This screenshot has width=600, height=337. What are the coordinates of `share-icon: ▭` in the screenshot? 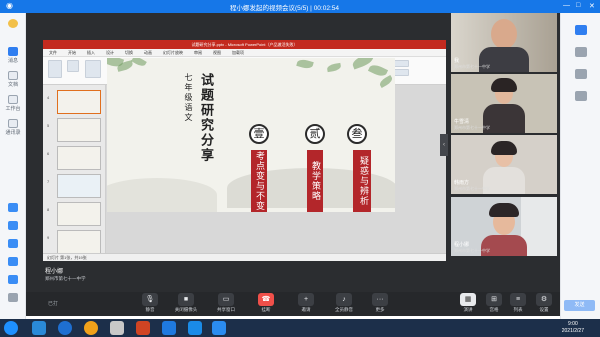 It's located at (226, 299).